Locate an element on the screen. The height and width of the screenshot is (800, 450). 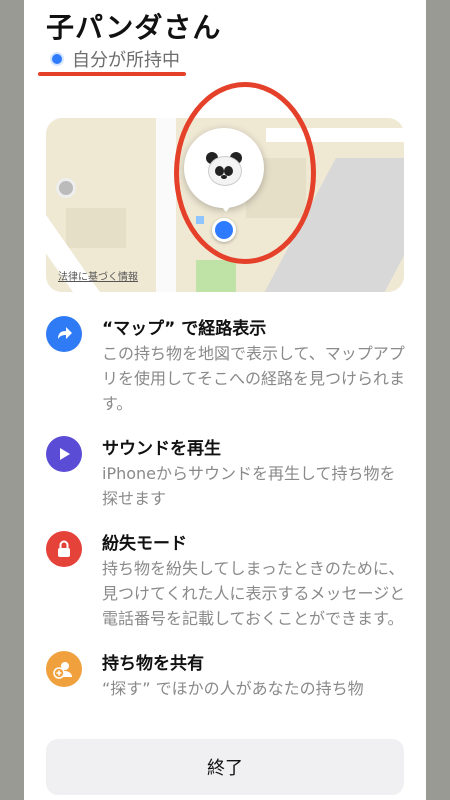
legal-link: 法律に基づく情報 is located at coordinates (98, 275).